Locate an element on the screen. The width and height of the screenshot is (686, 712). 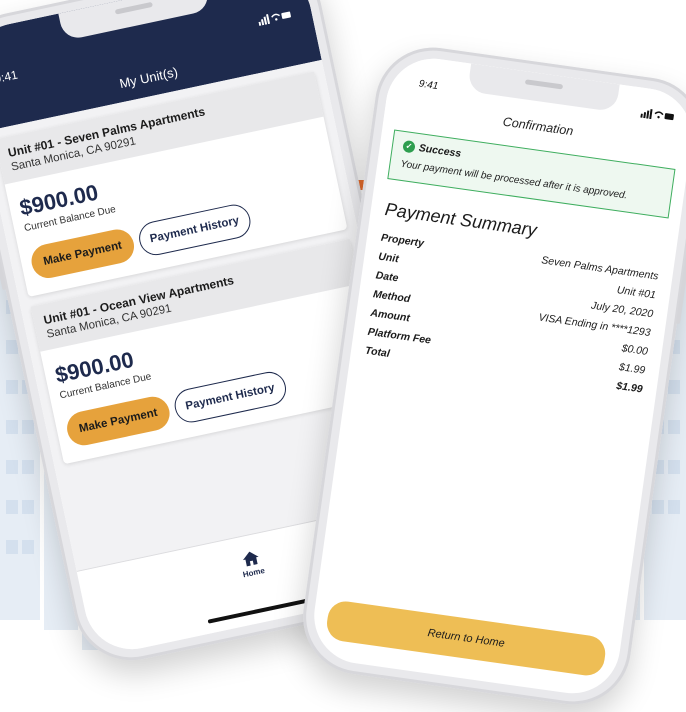
return-to-home-button: Return to Home is located at coordinates (466, 638).